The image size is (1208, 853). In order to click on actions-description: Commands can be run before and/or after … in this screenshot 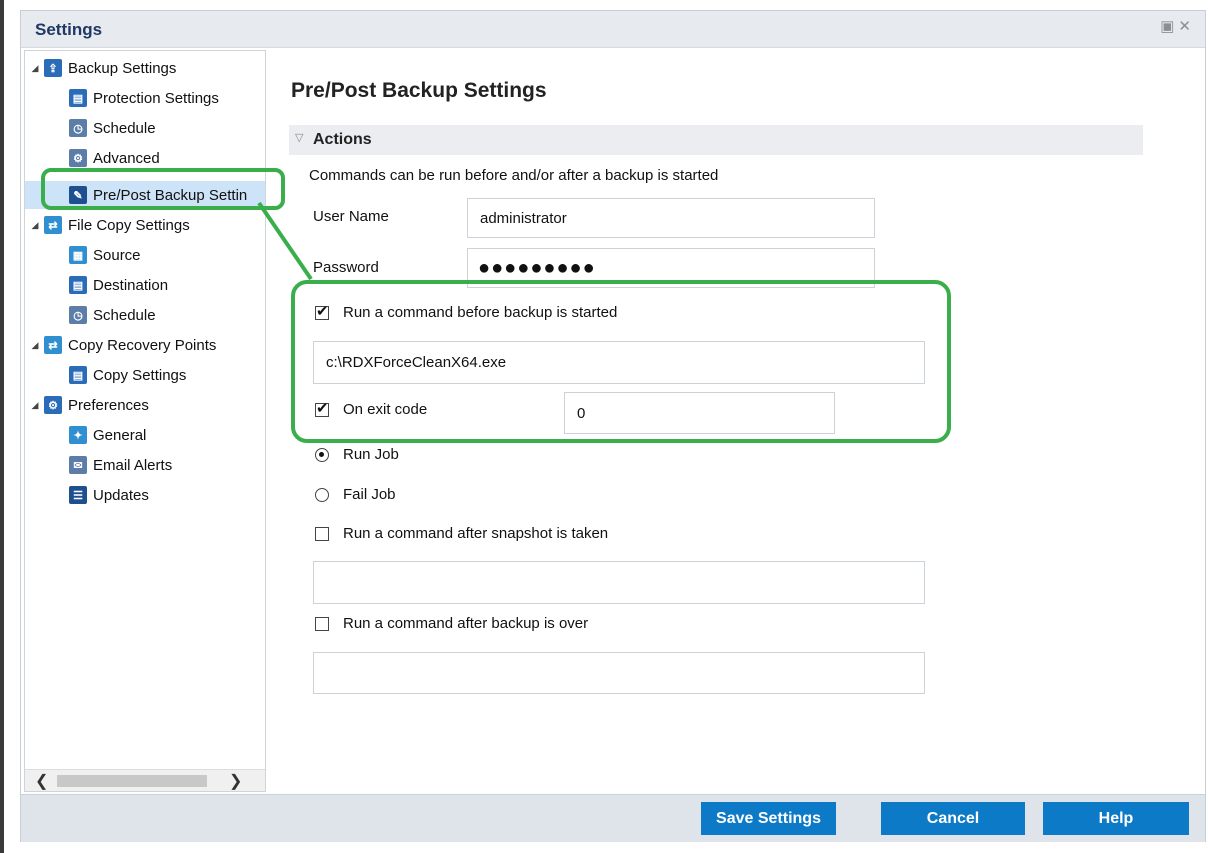, I will do `click(514, 175)`.